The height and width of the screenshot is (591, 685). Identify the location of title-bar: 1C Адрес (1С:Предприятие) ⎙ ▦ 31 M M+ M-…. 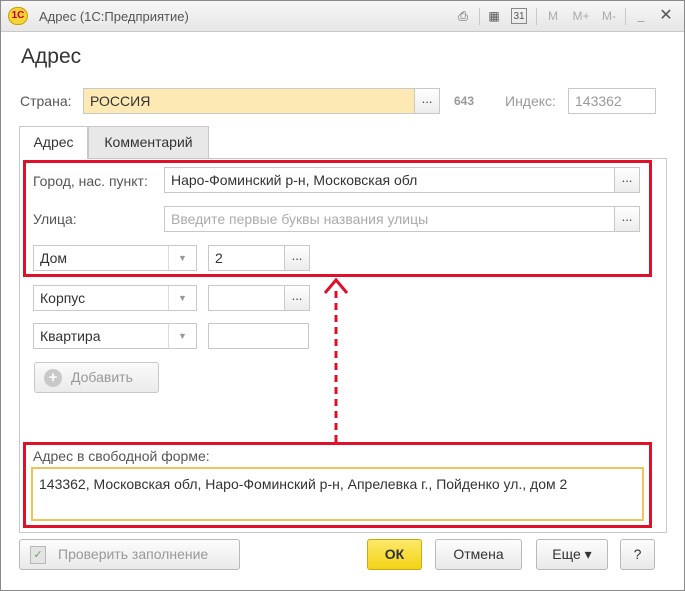
(342, 16).